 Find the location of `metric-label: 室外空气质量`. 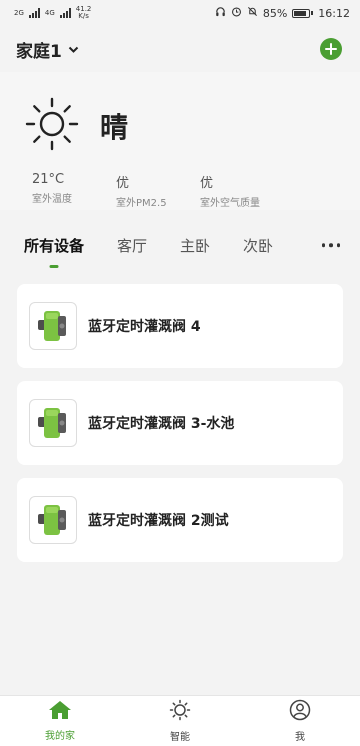

metric-label: 室外空气质量 is located at coordinates (230, 203).